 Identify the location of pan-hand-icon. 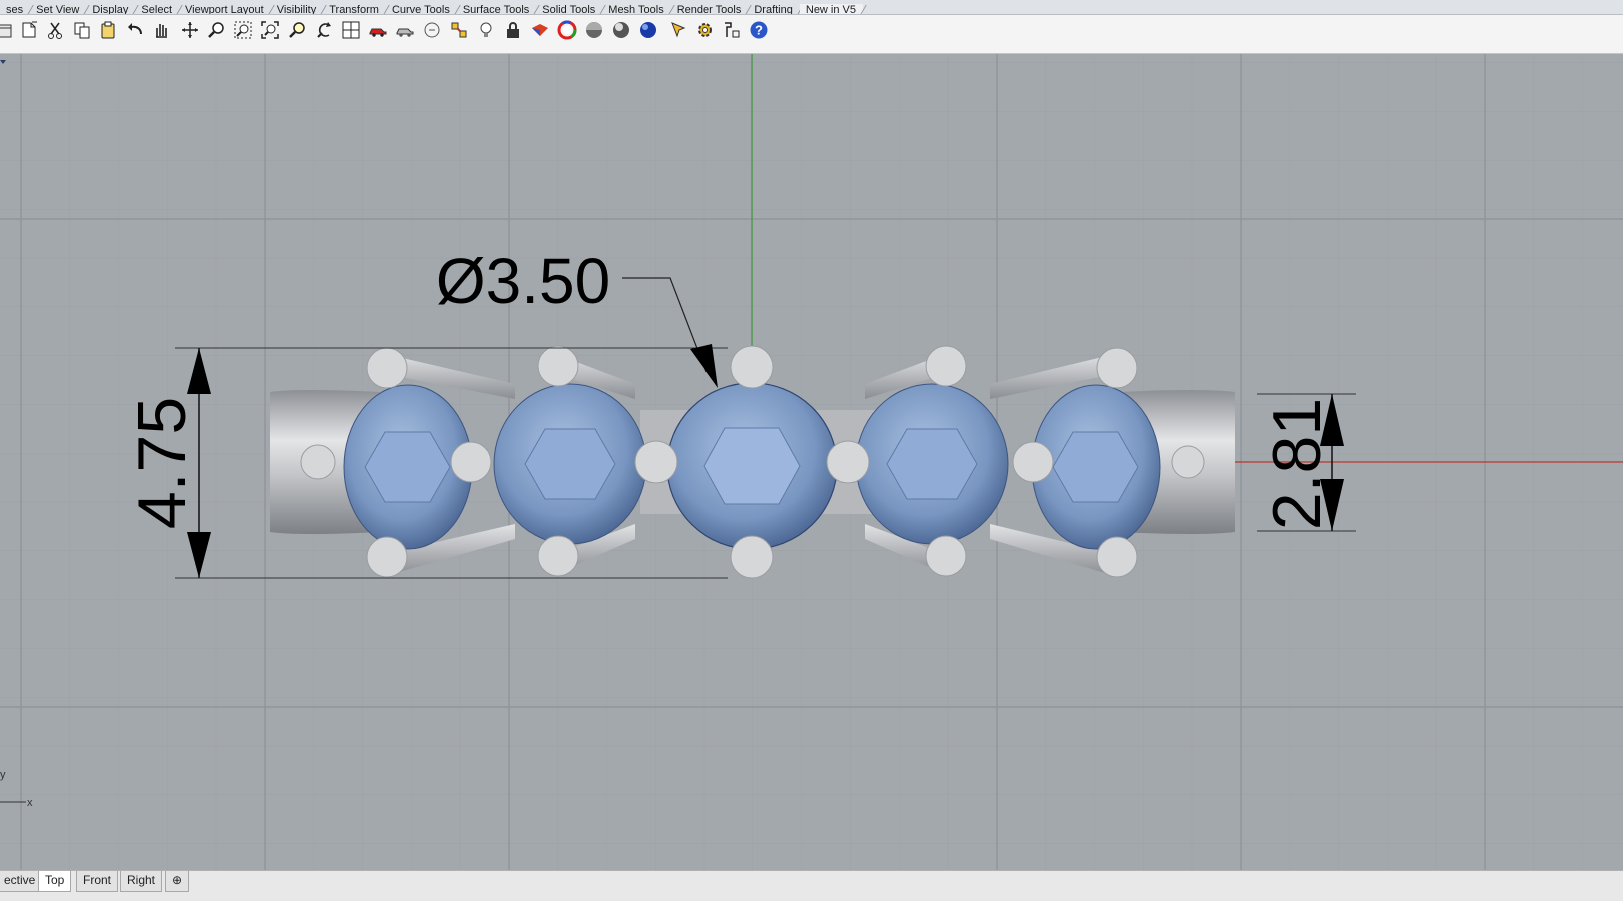
(161, 30).